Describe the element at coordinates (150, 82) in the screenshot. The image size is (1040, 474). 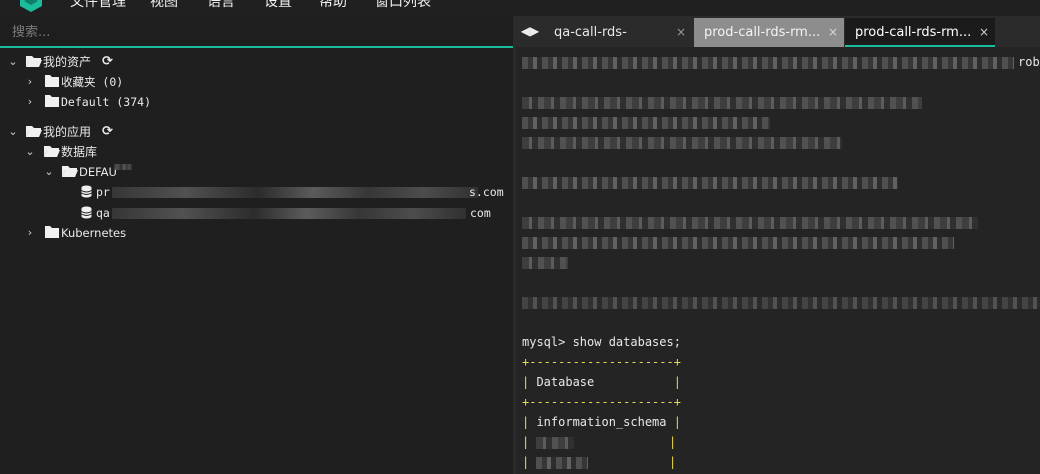
I see `tree-node-favorites: › 收藏夹 (0)` at that location.